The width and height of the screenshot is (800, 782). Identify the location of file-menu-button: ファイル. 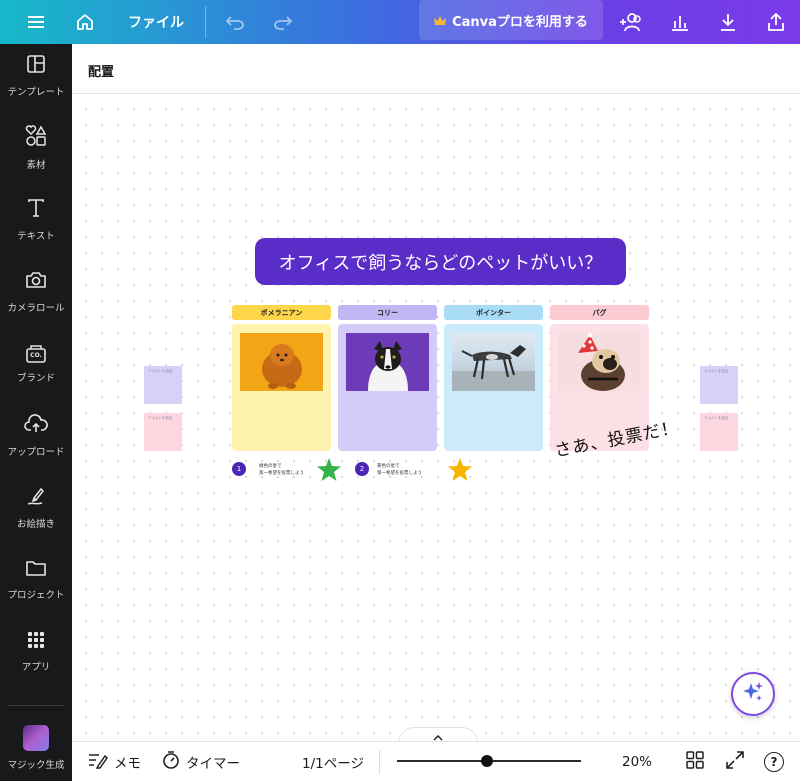
(156, 22).